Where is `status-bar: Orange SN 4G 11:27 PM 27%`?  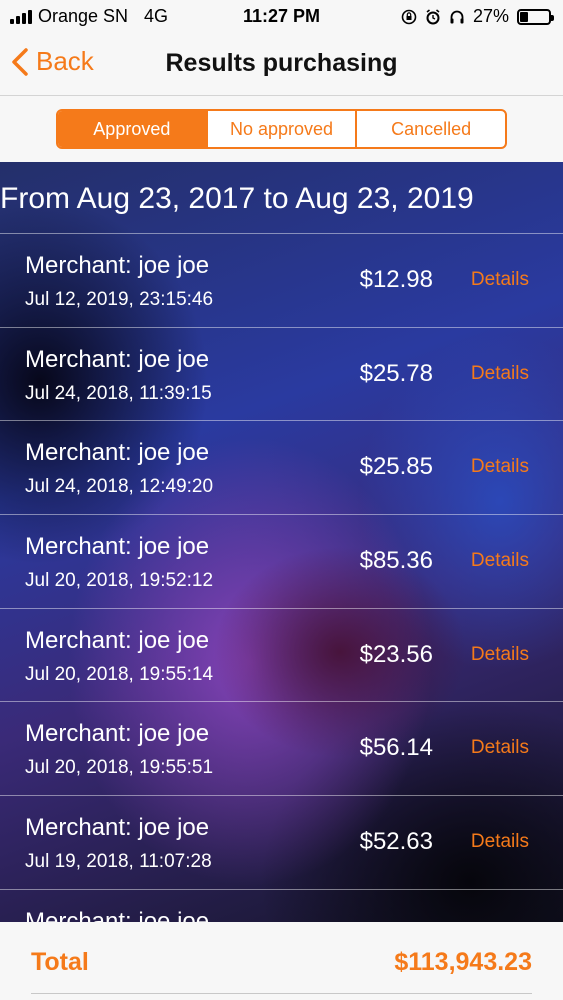 status-bar: Orange SN 4G 11:27 PM 27% is located at coordinates (281, 16).